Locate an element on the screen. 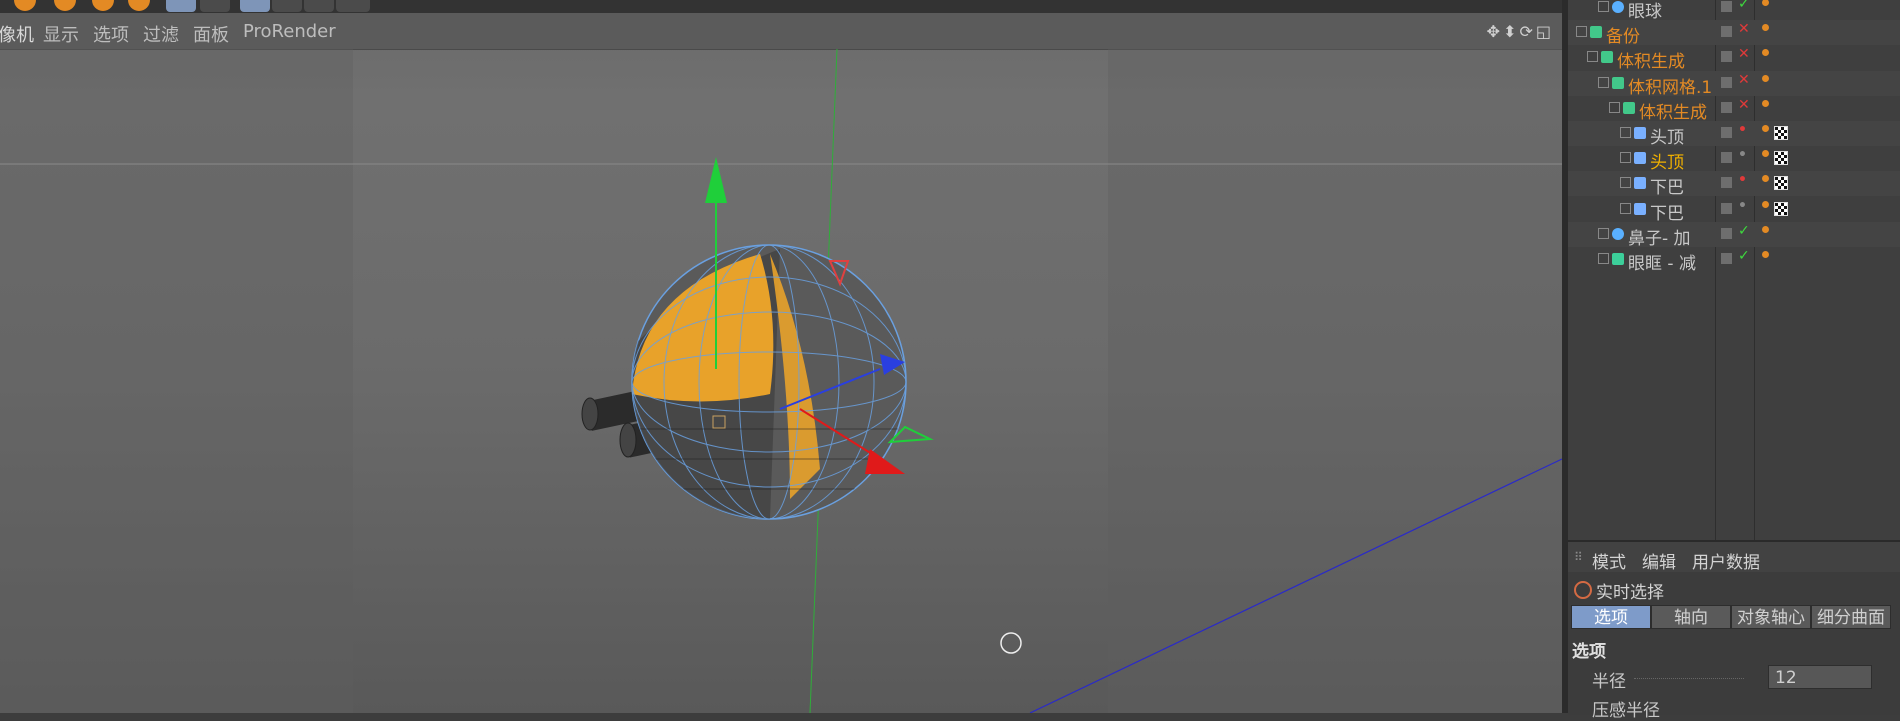 This screenshot has width=1900, height=721. object-row: 备份 ✕ is located at coordinates (1734, 33).